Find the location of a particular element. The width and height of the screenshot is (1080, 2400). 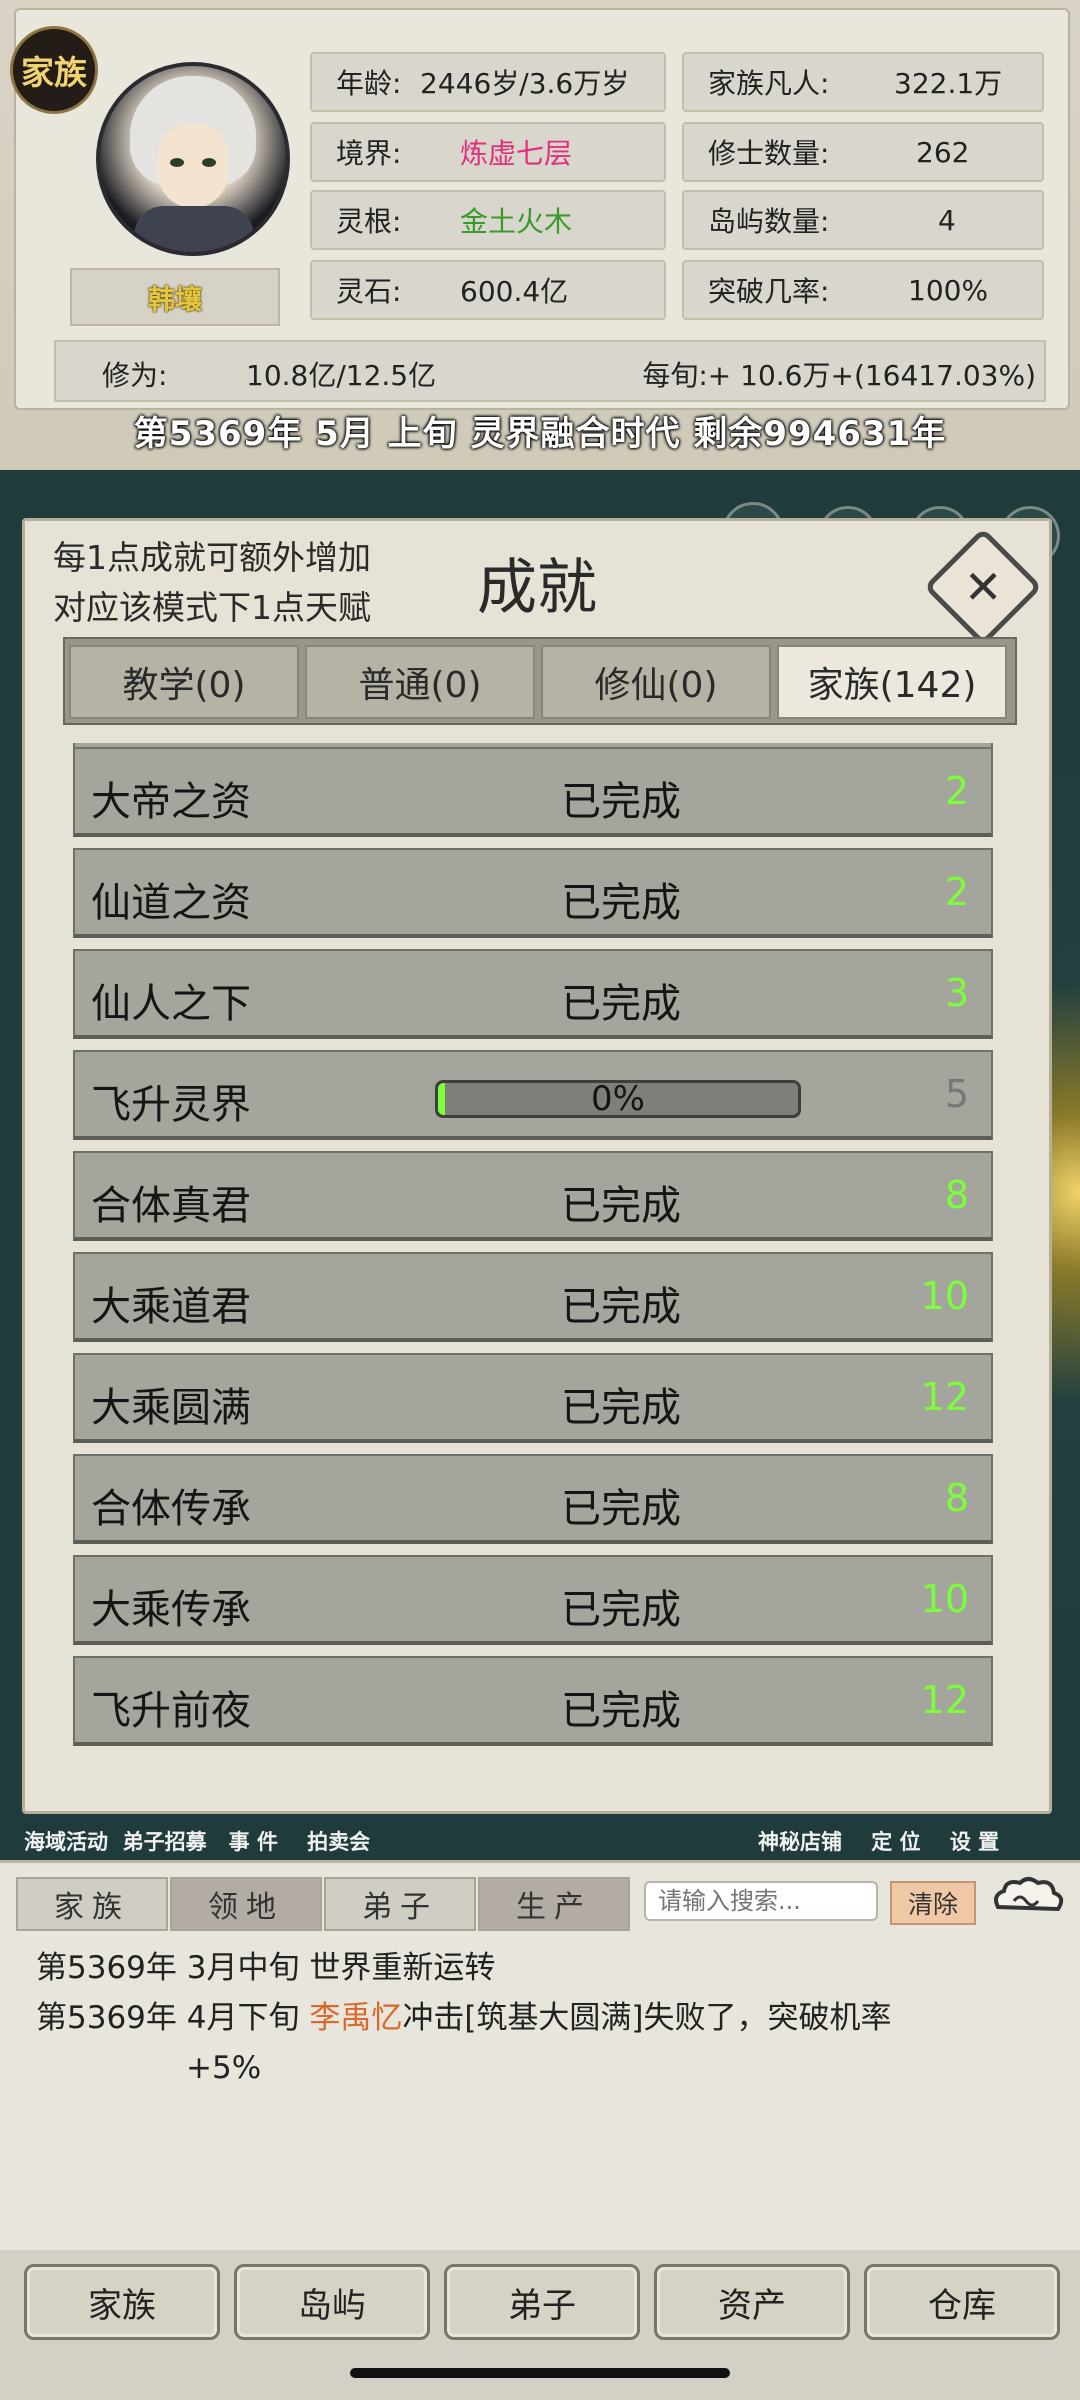

achievement-name: 合体传承 is located at coordinates (171, 1509).